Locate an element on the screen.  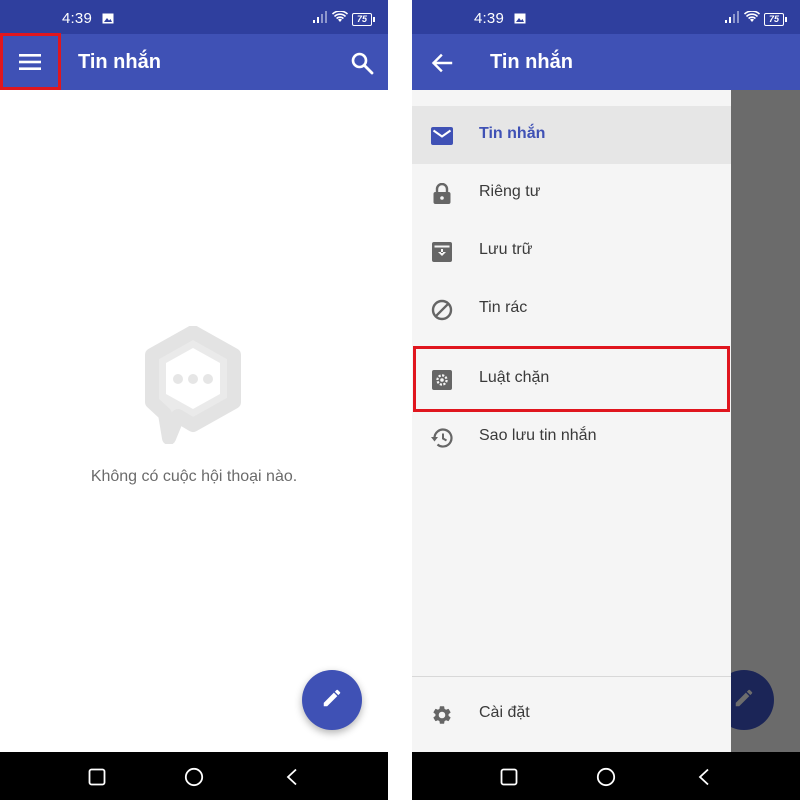
drawer-item-settings: Cài đặt is located at coordinates (571, 714).